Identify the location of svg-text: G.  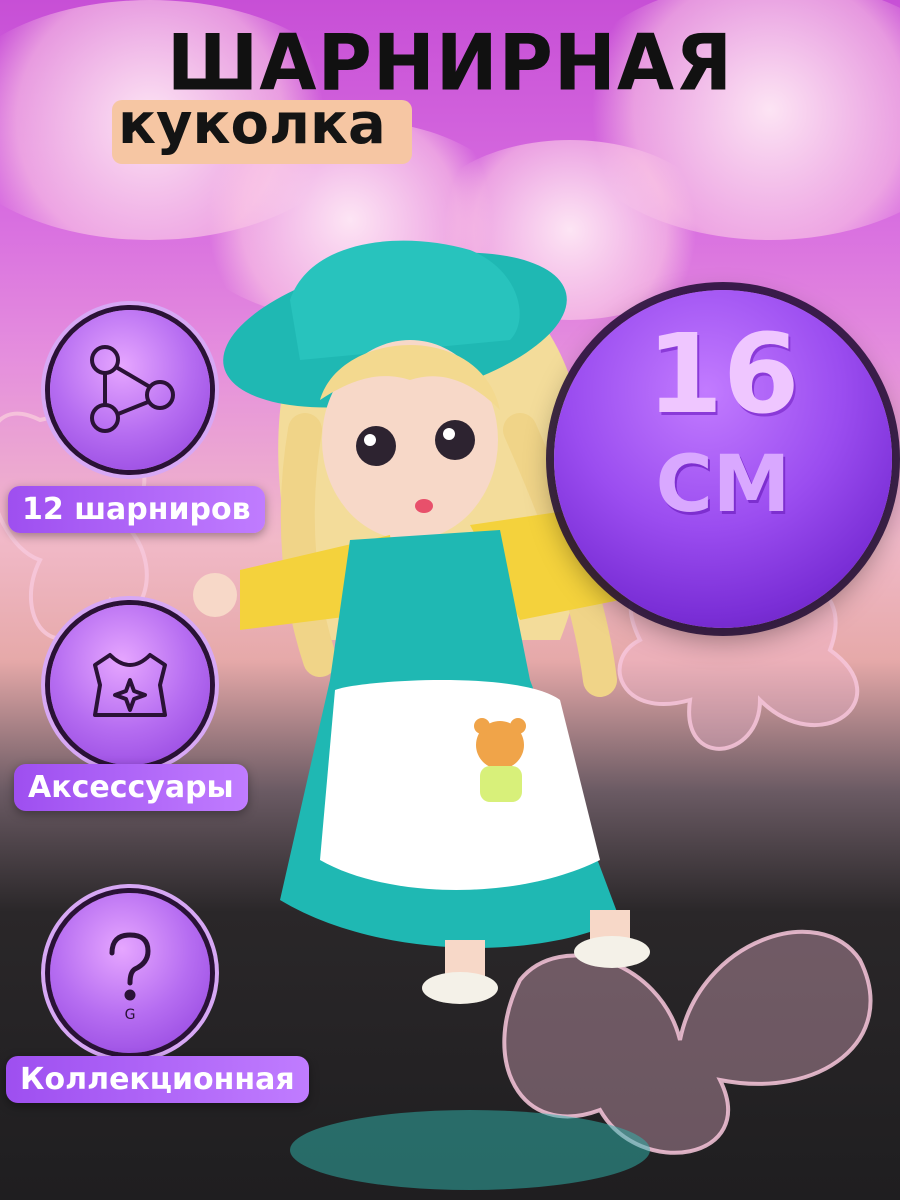
(130, 1015).